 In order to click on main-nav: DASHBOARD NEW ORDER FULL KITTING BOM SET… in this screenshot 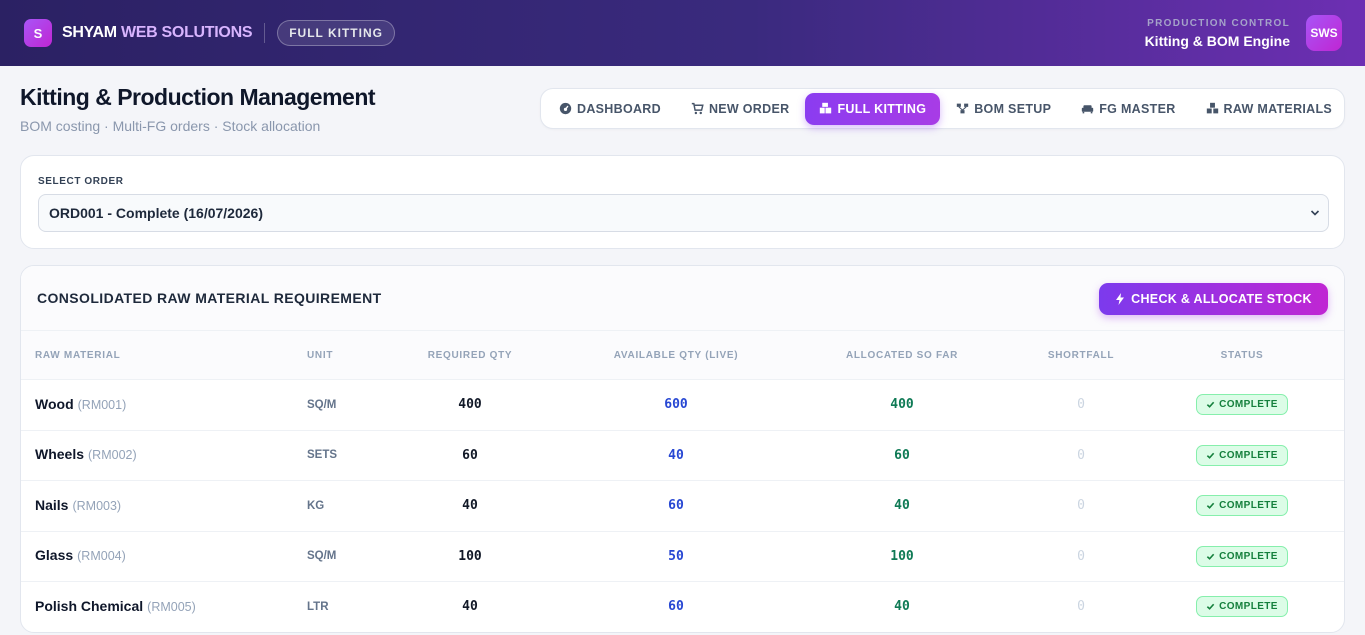, I will do `click(942, 108)`.